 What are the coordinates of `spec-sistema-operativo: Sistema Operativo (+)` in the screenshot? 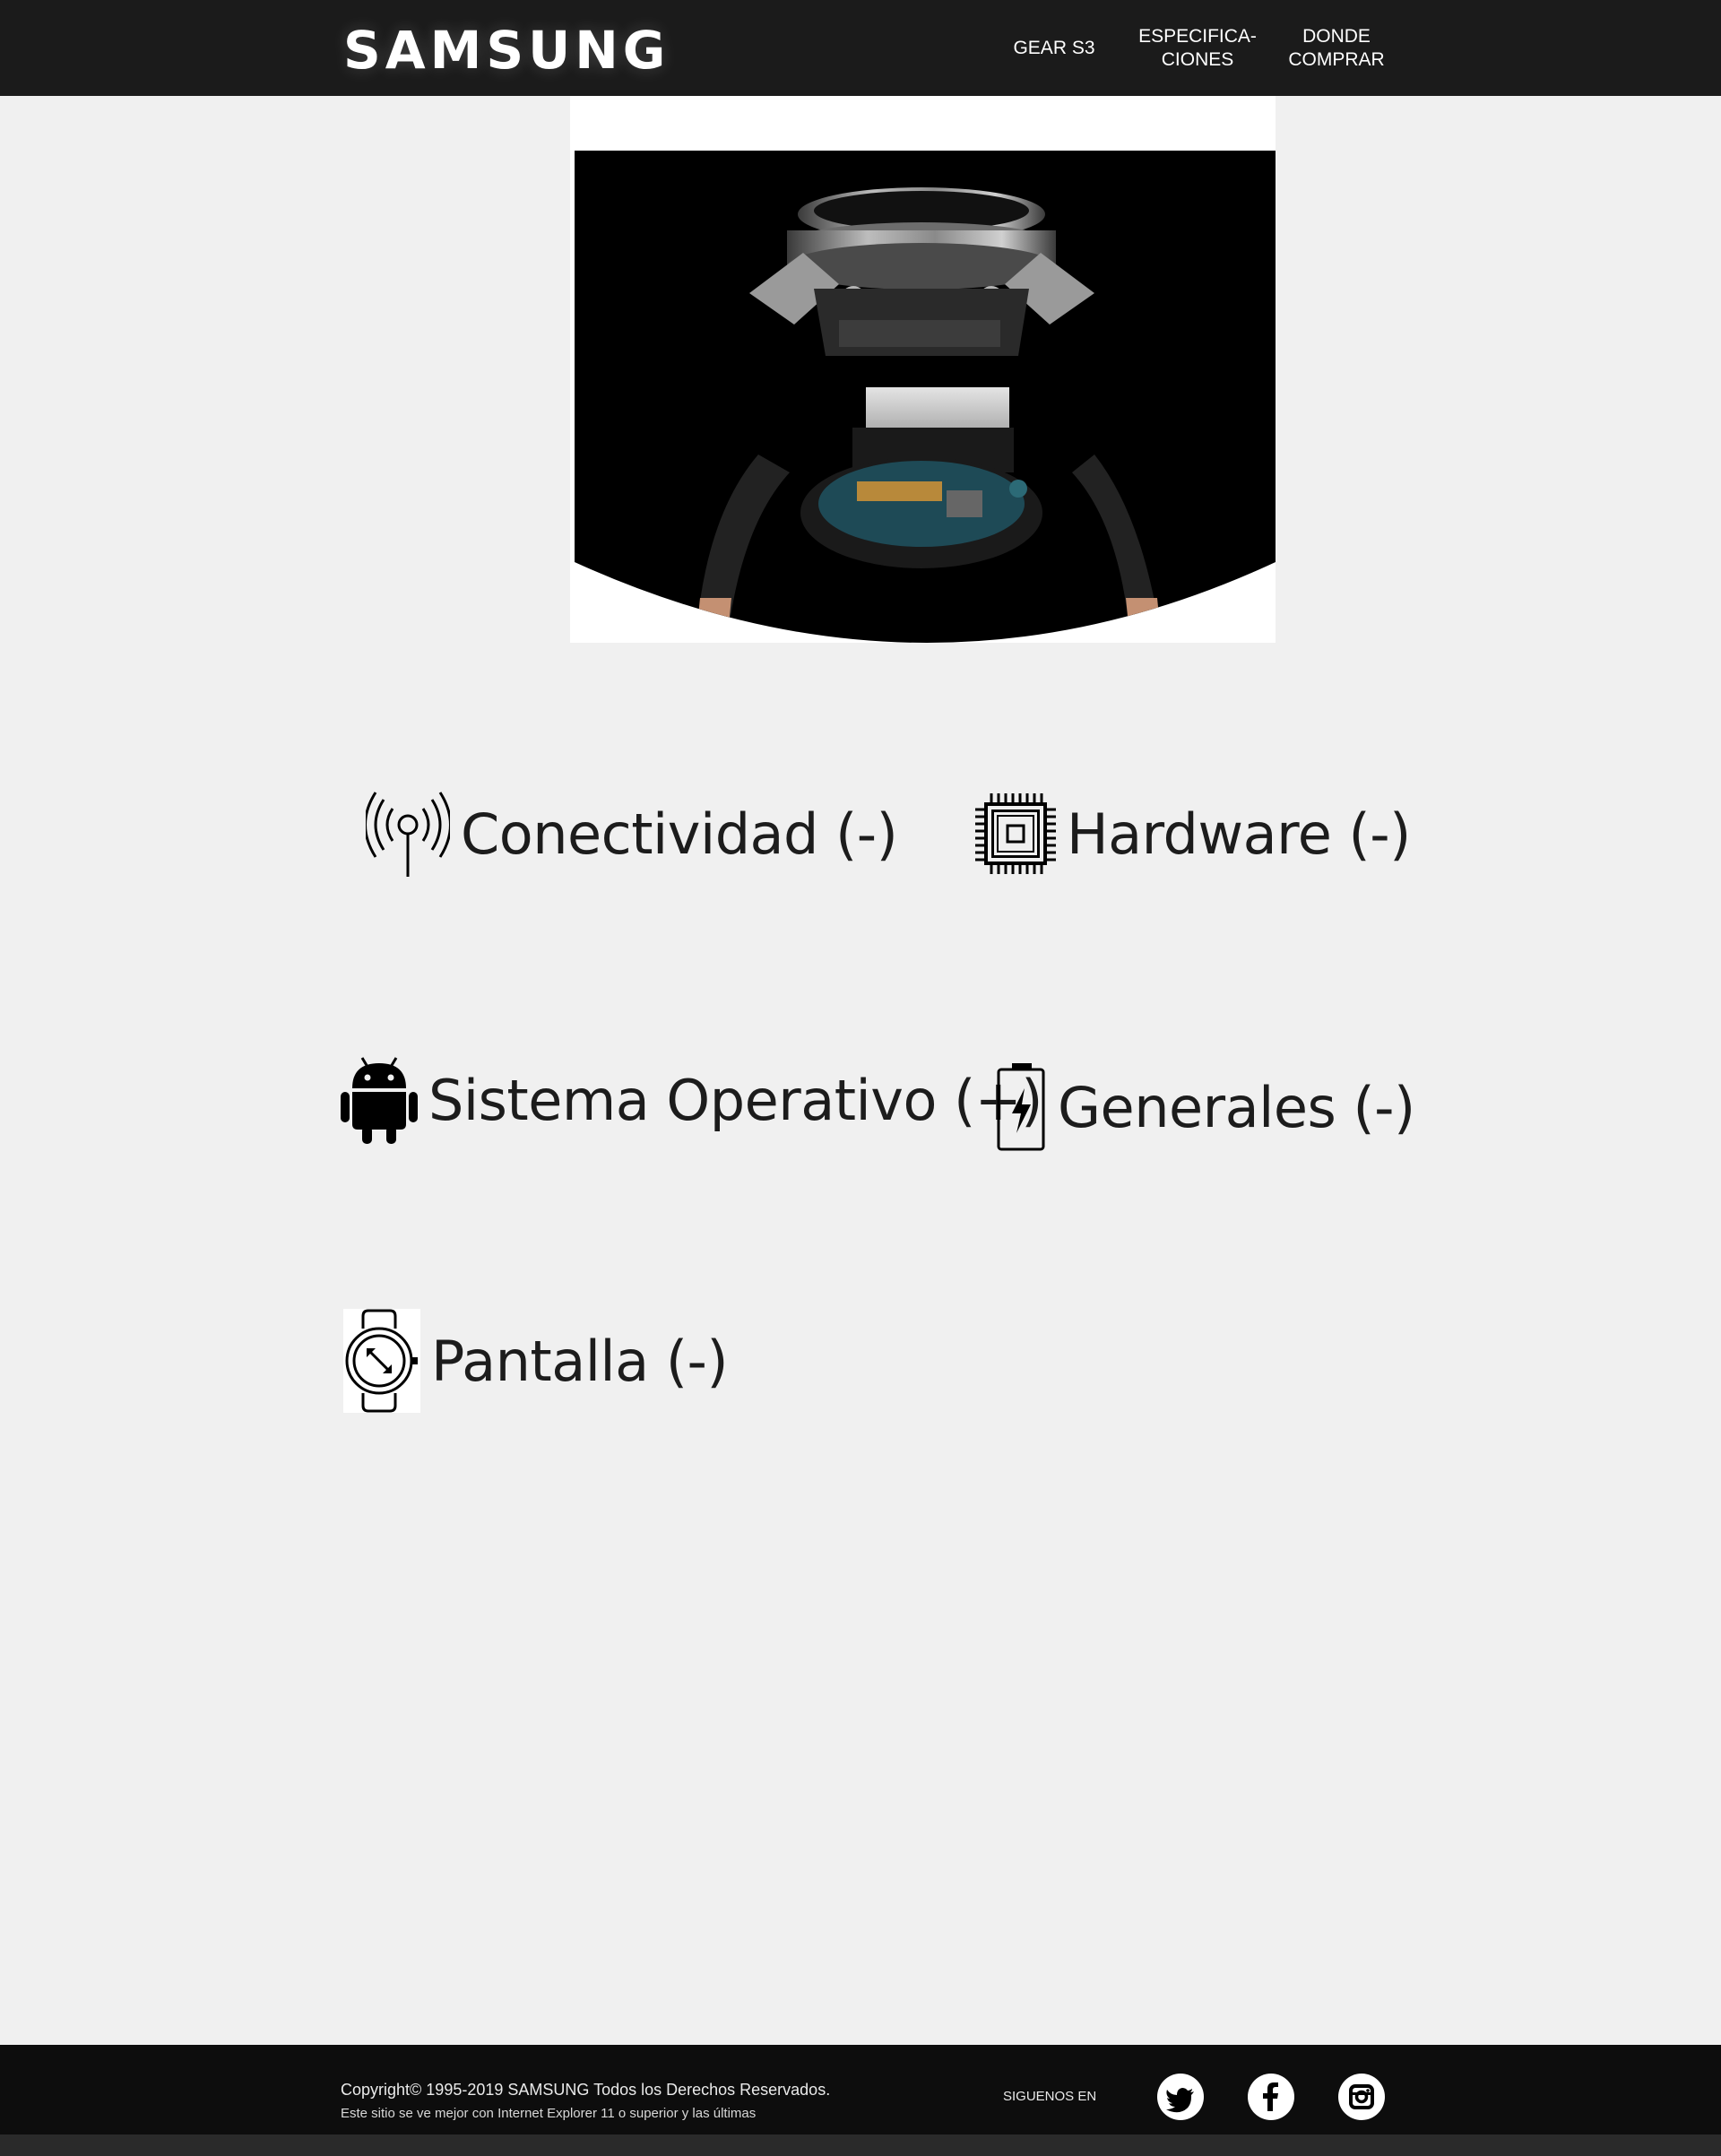 It's located at (691, 1100).